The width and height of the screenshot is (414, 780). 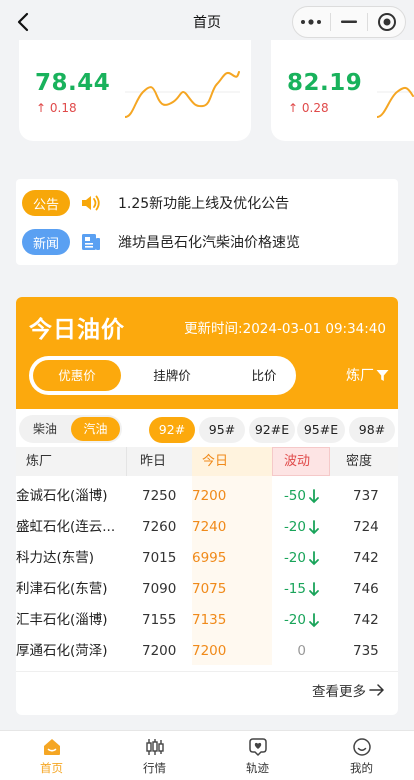 I want to click on tab-label: 首页, so click(x=51, y=768).